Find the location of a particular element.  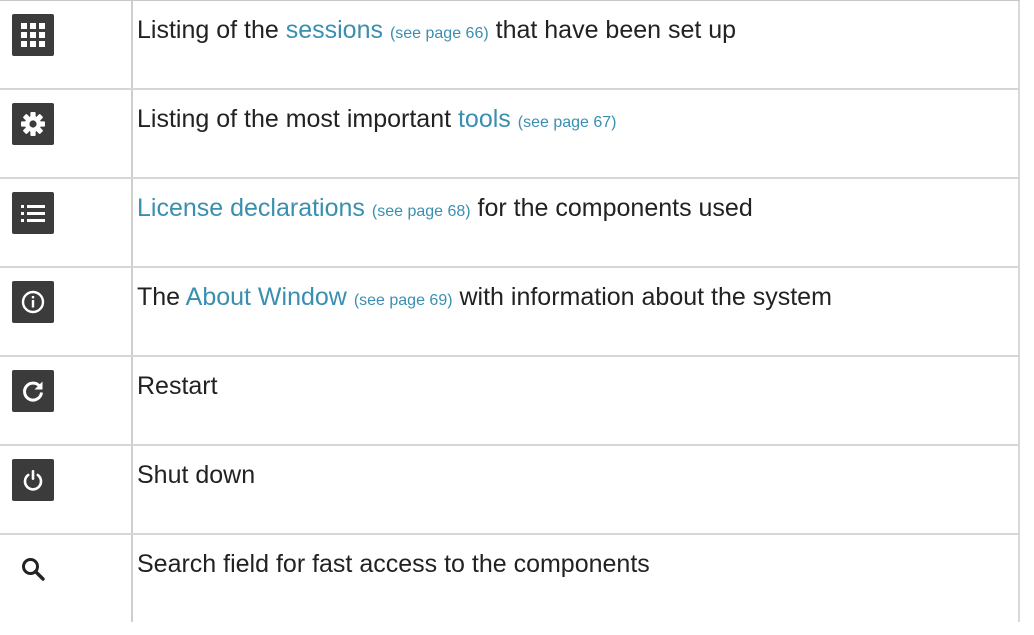

info-icon is located at coordinates (33, 302).